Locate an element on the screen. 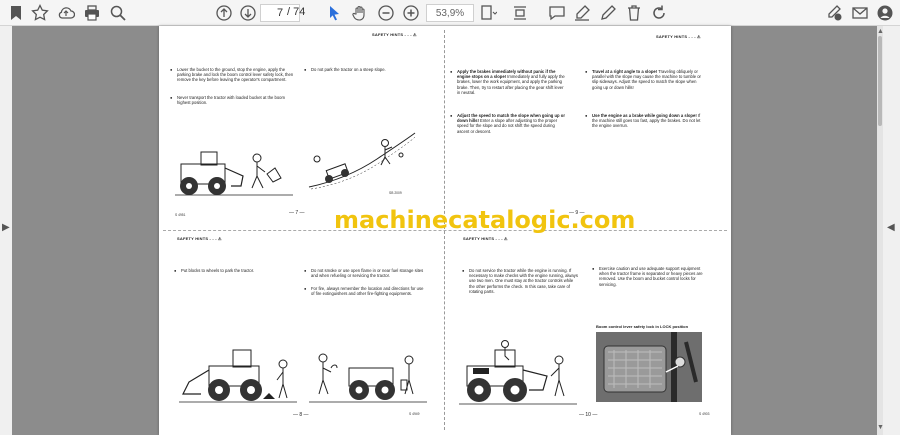 This screenshot has height=435, width=900. p10-small-code: S 4903 is located at coordinates (704, 414).